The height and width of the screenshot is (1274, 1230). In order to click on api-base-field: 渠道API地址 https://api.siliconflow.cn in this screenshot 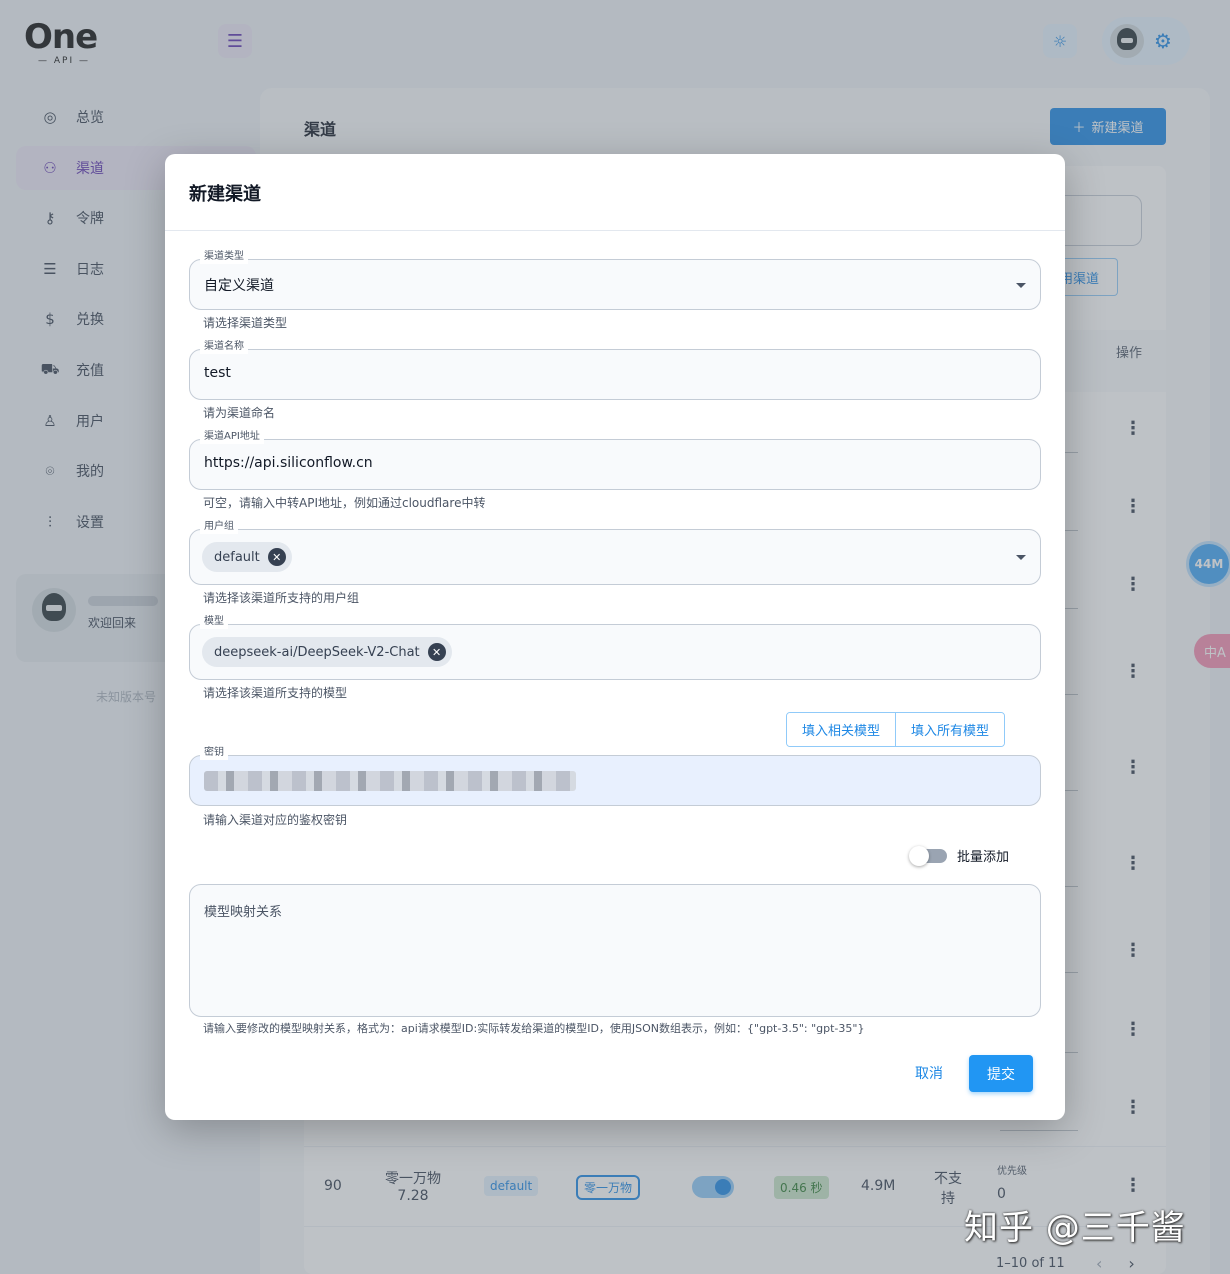, I will do `click(615, 460)`.